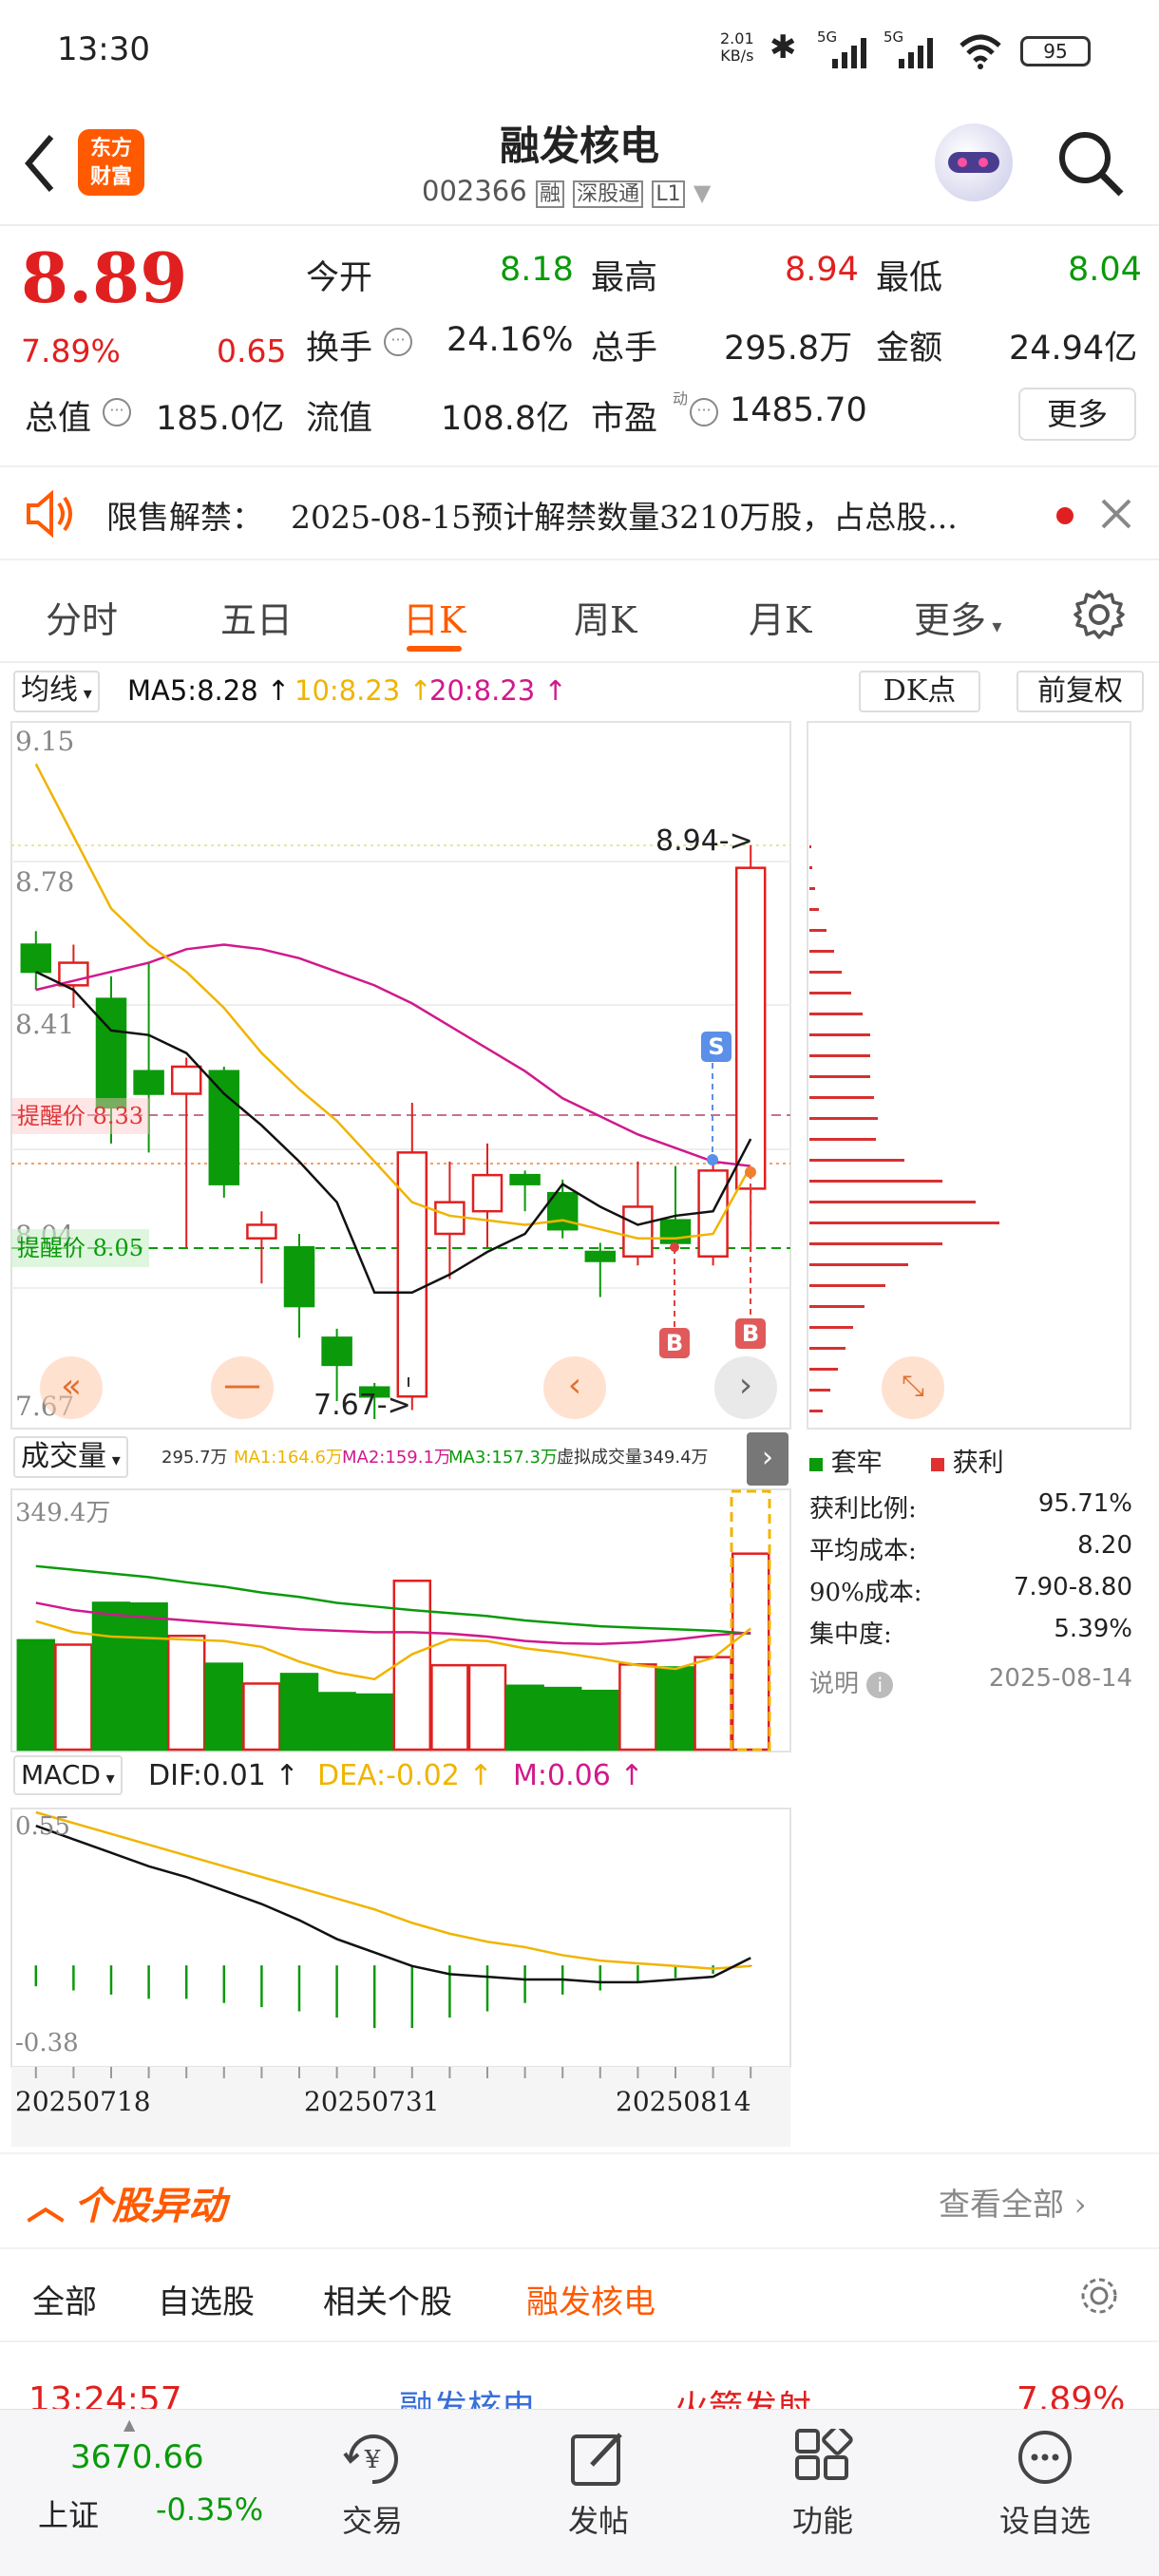  What do you see at coordinates (566, 191) in the screenshot?
I see `stock-code-line: 002366 融 深股通 L1 ▼` at bounding box center [566, 191].